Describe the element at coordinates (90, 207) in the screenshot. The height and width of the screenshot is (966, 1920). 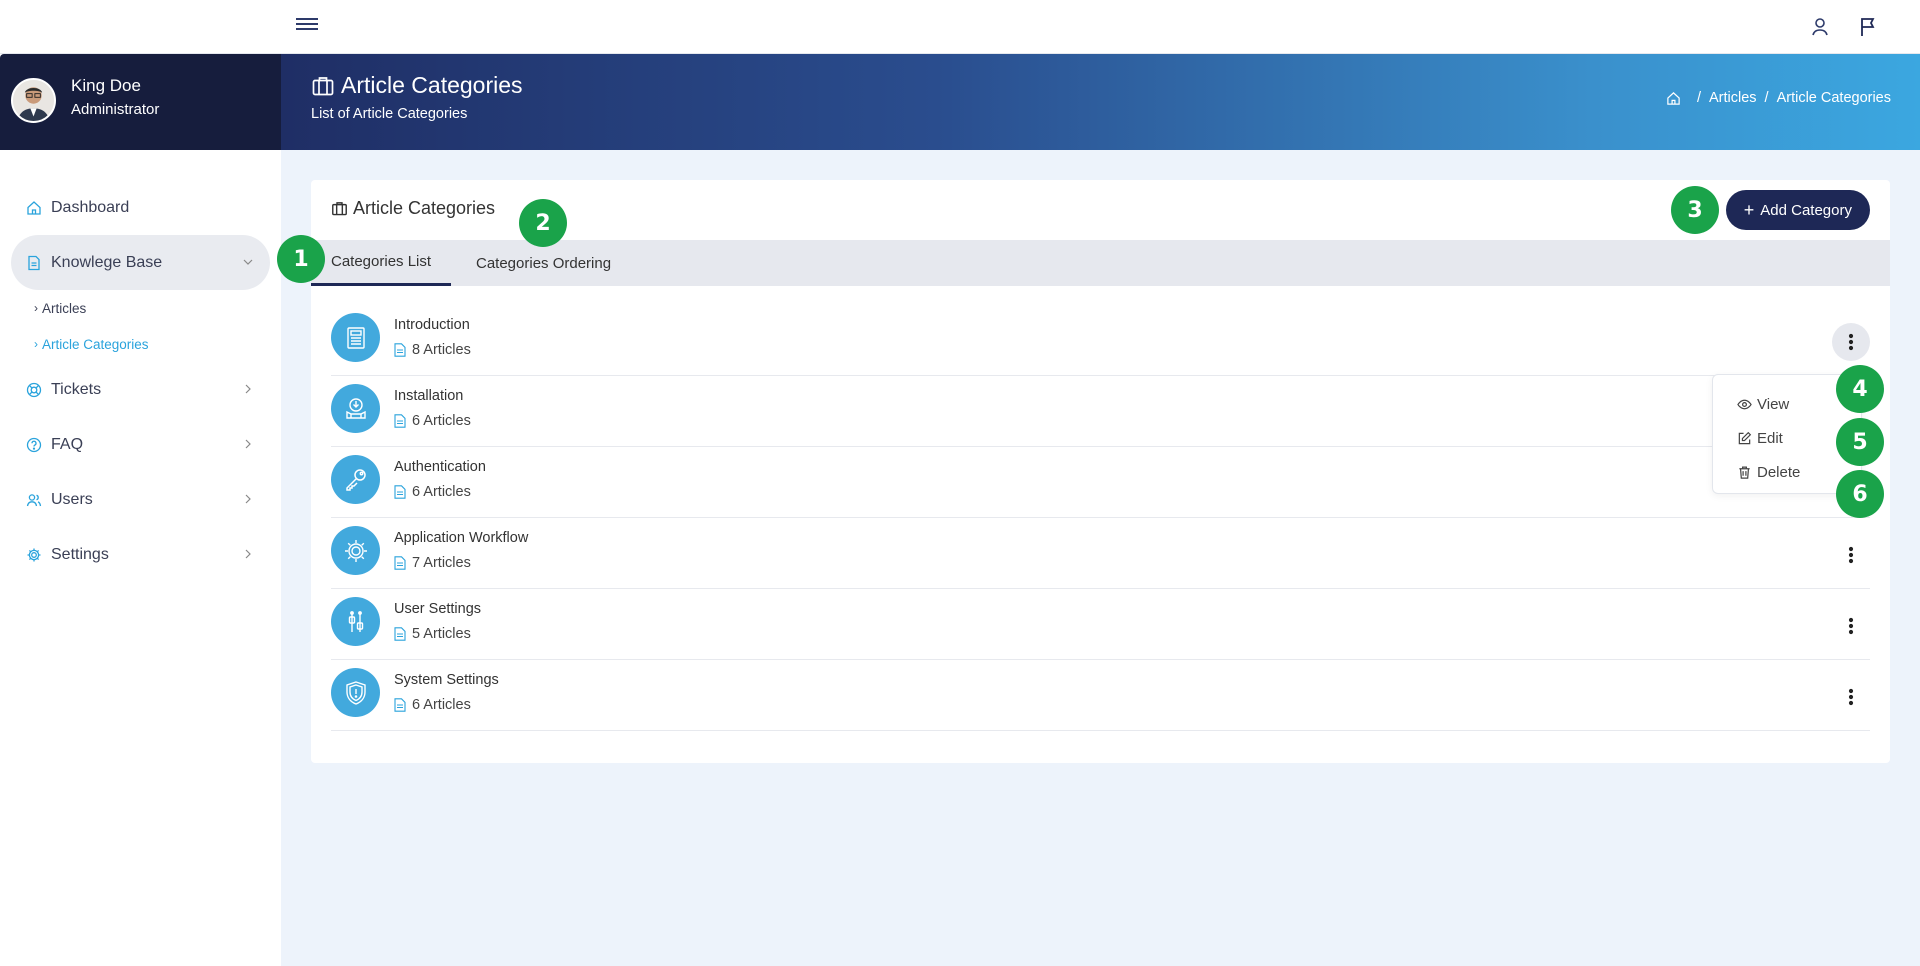
I see `sidebar-item-label: Dashboard` at that location.